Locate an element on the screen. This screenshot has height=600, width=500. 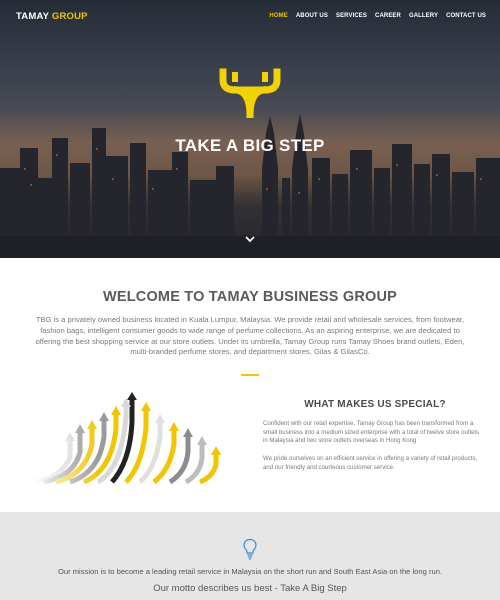
lightbulb-icon is located at coordinates (250, 549).